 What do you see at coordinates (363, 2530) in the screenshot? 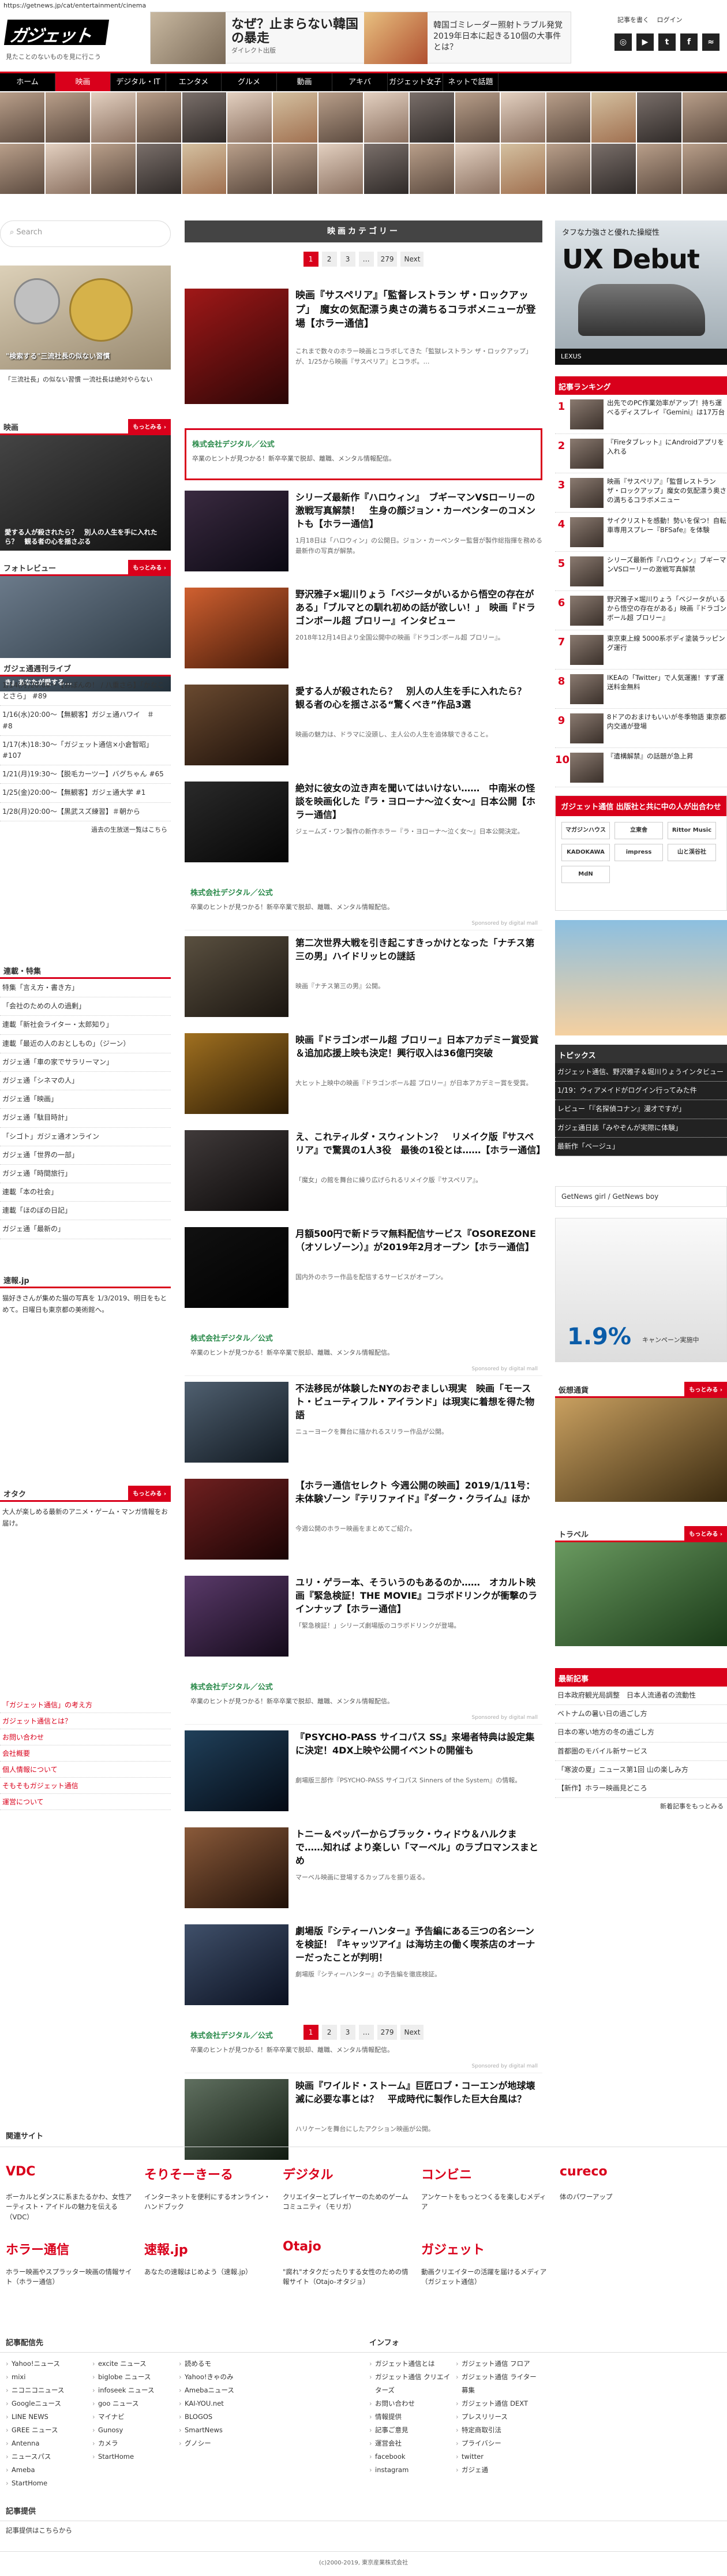
I see `recruit-link: 記事提供はこちらから` at bounding box center [363, 2530].